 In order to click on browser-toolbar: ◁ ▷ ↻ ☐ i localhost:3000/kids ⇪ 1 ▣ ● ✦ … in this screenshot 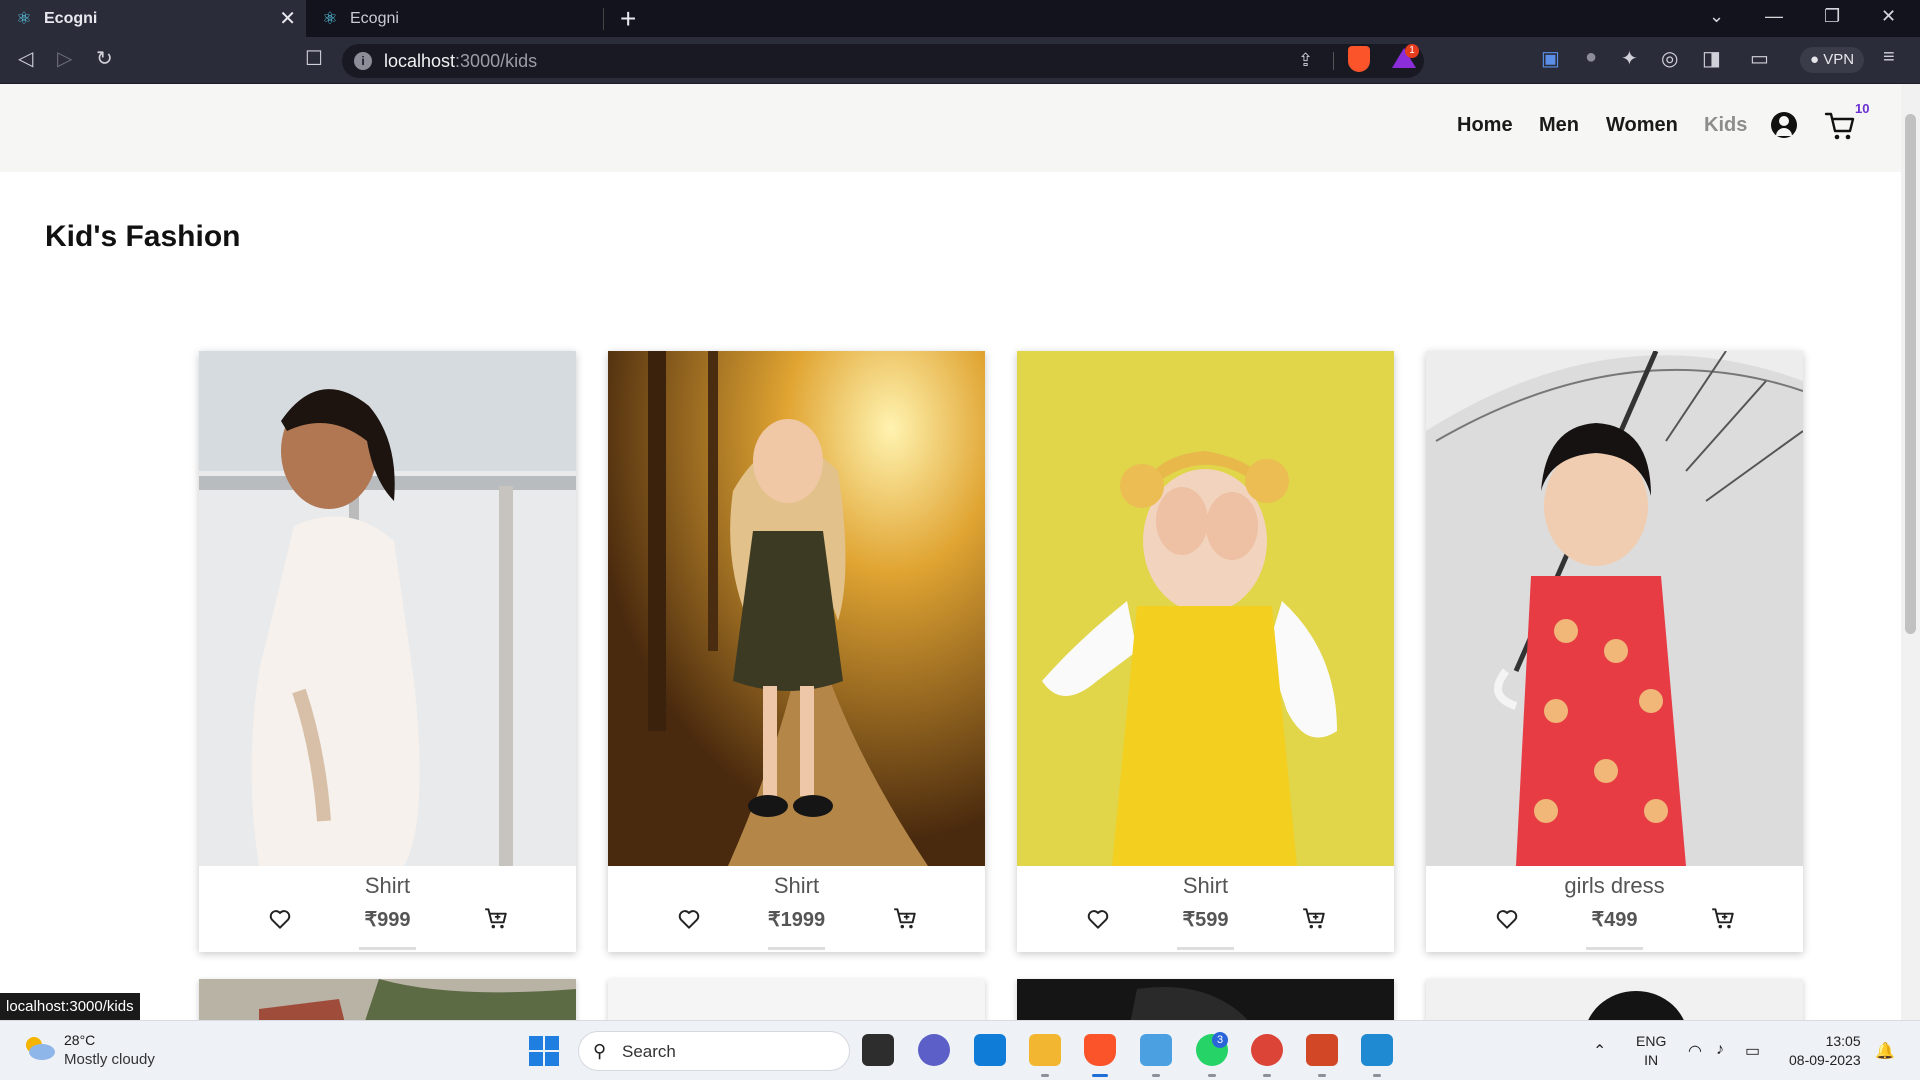, I will do `click(960, 60)`.